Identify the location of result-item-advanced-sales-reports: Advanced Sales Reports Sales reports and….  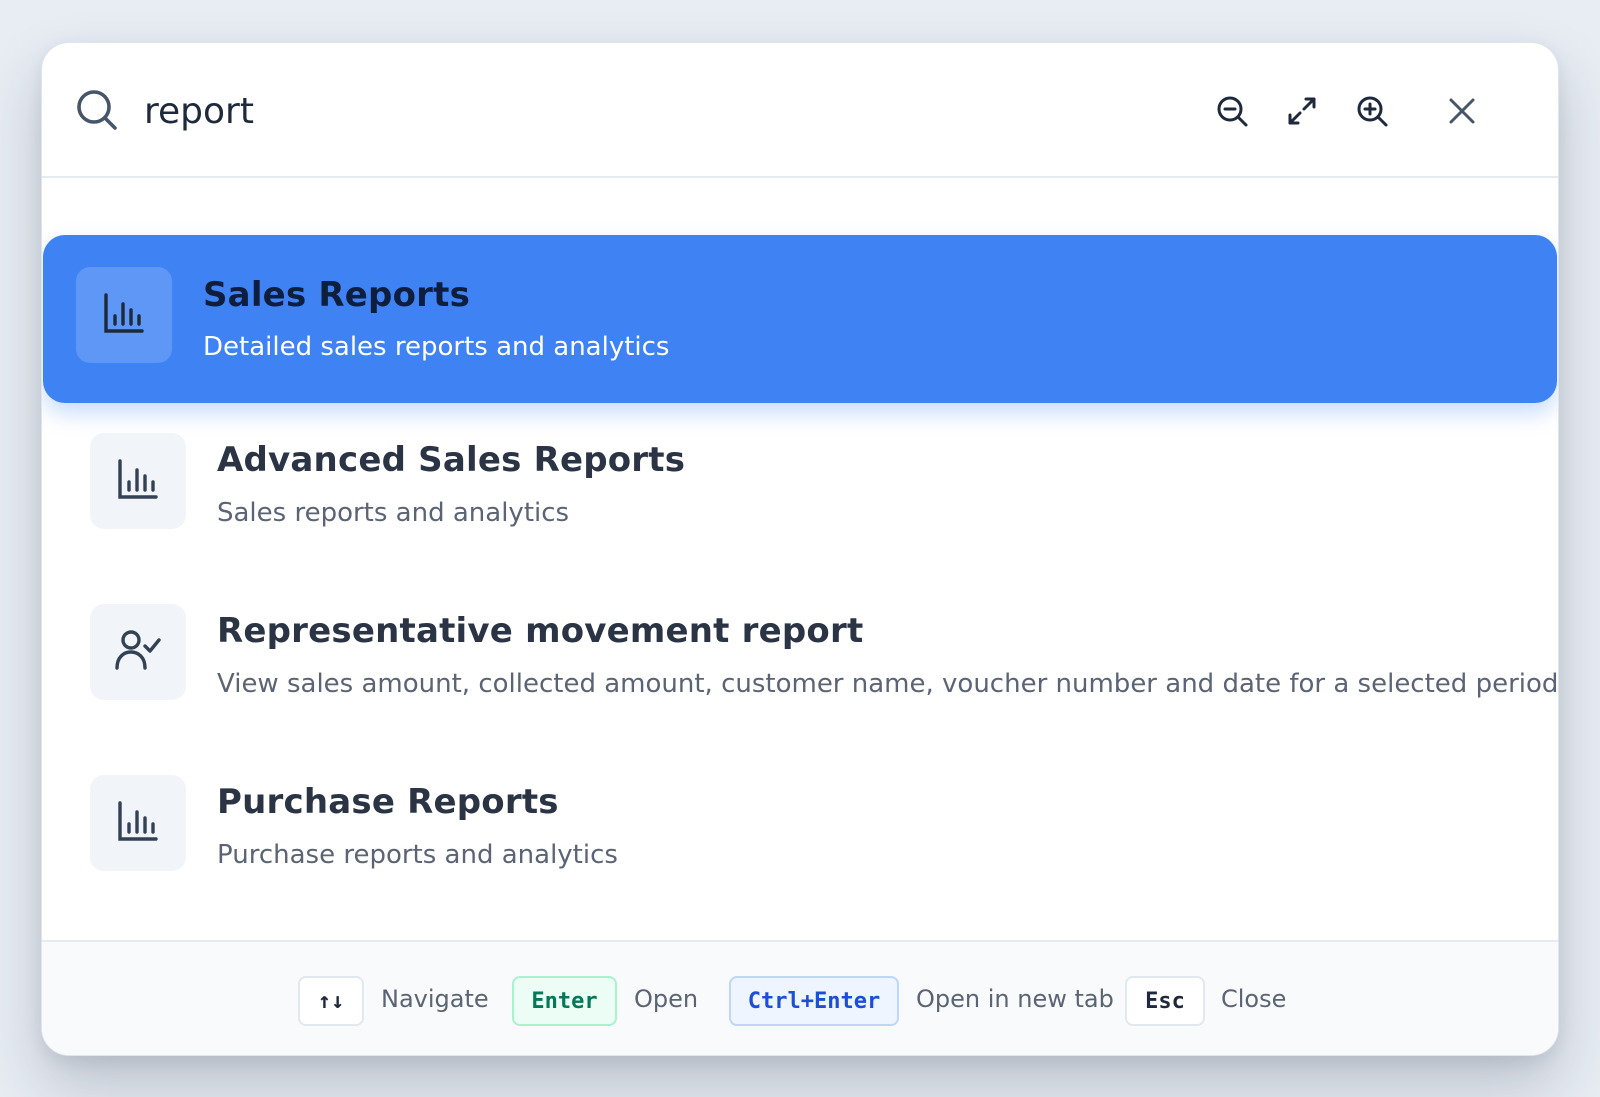
(800, 491).